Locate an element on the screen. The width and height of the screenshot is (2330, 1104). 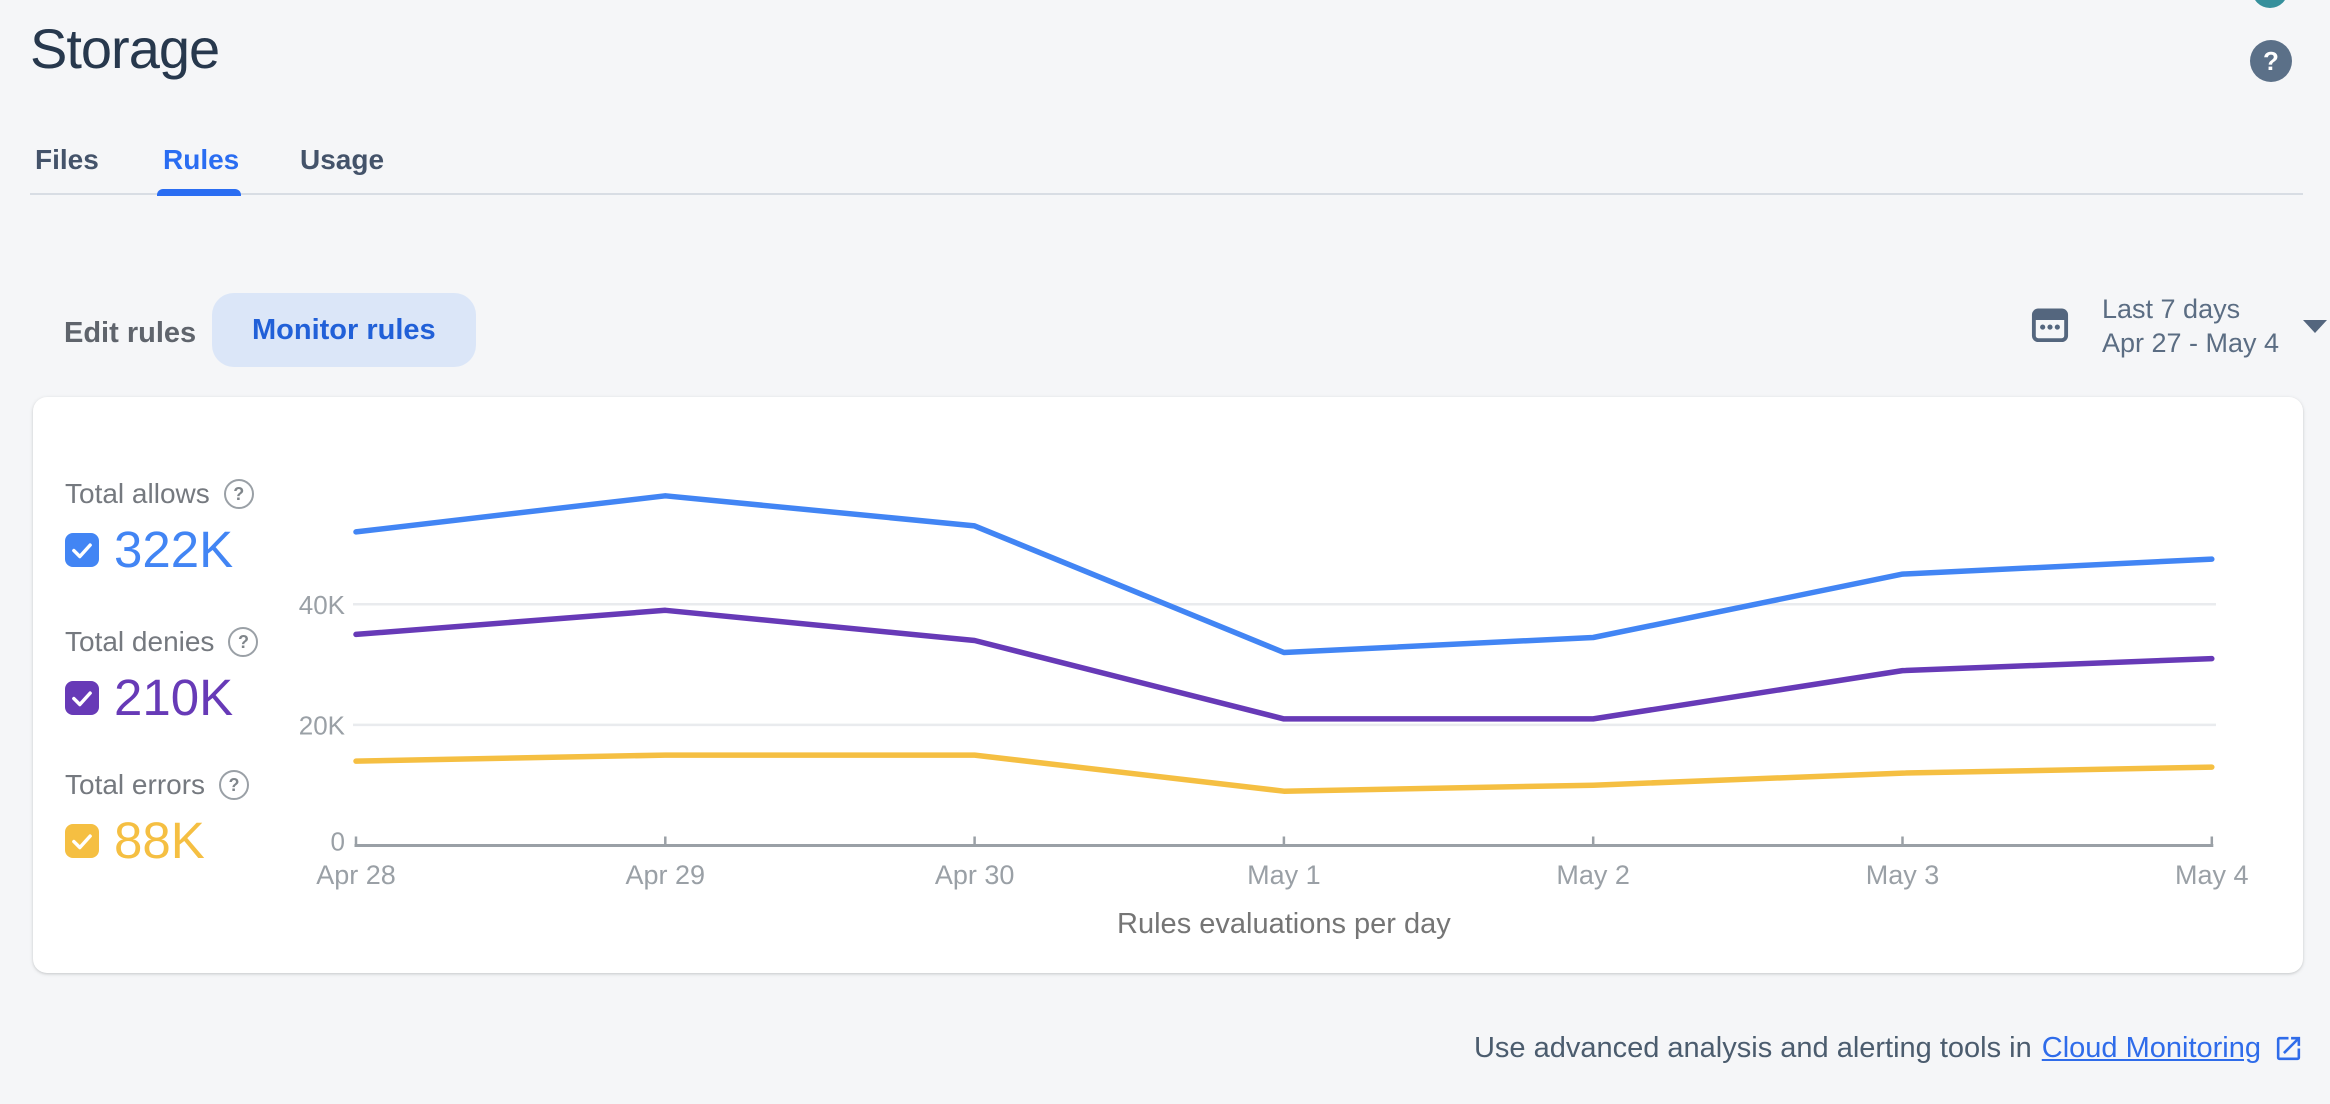
external-link-icon is located at coordinates (2288, 1048).